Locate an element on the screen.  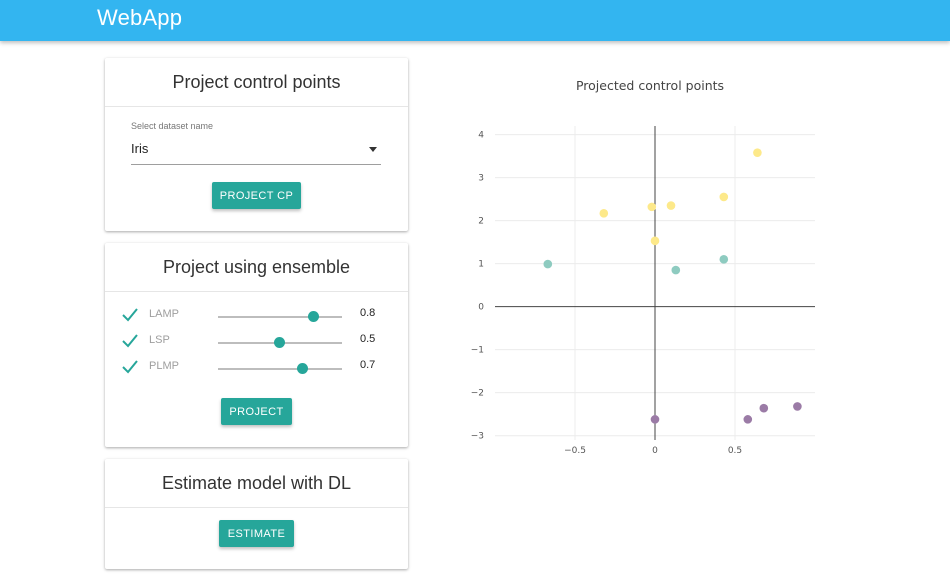
weight-value: 0.5 is located at coordinates (368, 339).